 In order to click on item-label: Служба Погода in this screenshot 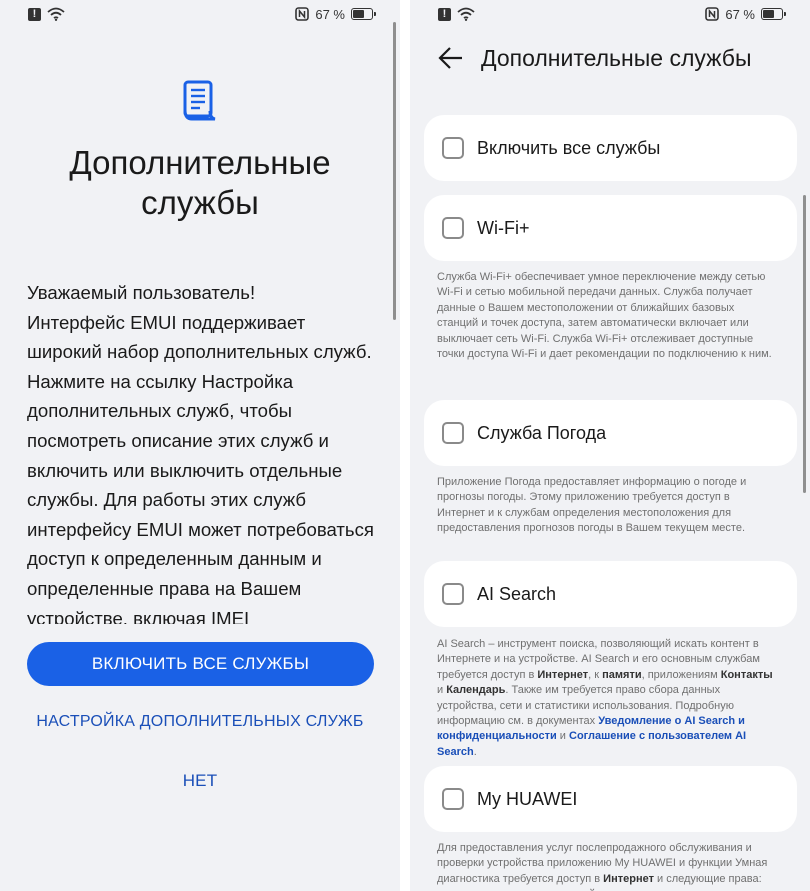, I will do `click(542, 432)`.